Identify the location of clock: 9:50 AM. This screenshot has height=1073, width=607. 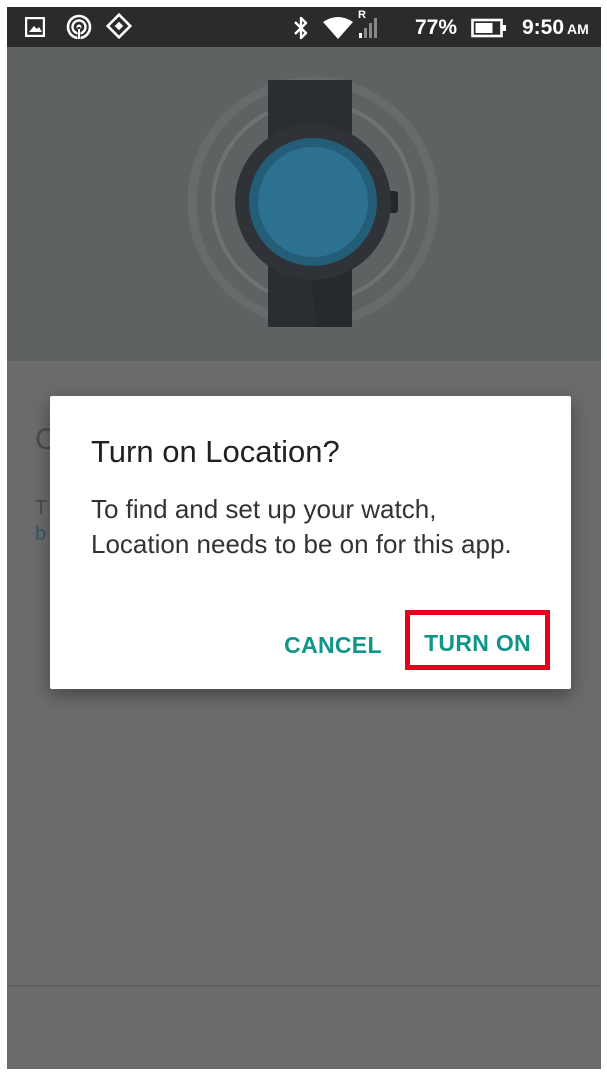
(555, 28).